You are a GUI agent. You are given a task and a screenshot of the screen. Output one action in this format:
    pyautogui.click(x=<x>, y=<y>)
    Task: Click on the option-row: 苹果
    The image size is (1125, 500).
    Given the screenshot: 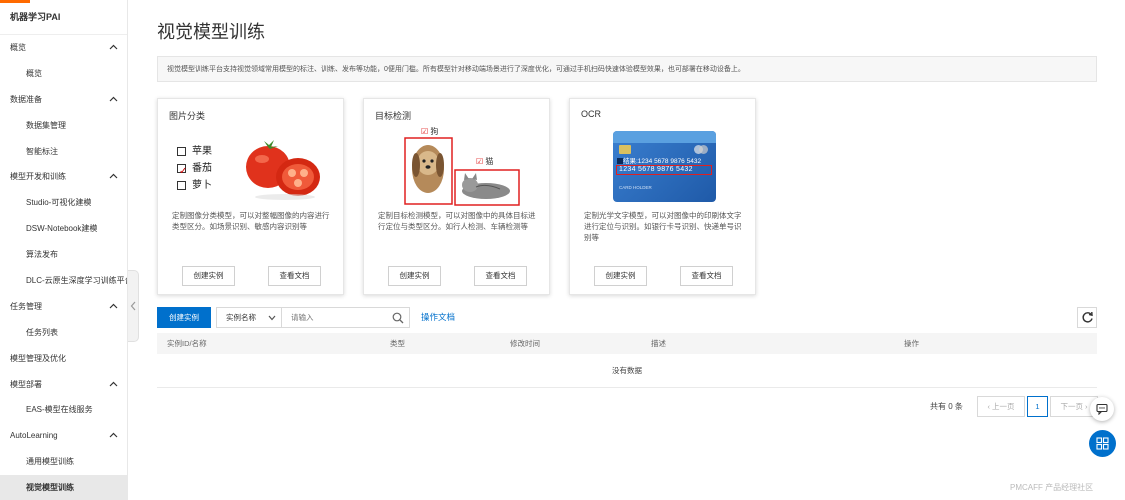 What is the action you would take?
    pyautogui.click(x=194, y=151)
    